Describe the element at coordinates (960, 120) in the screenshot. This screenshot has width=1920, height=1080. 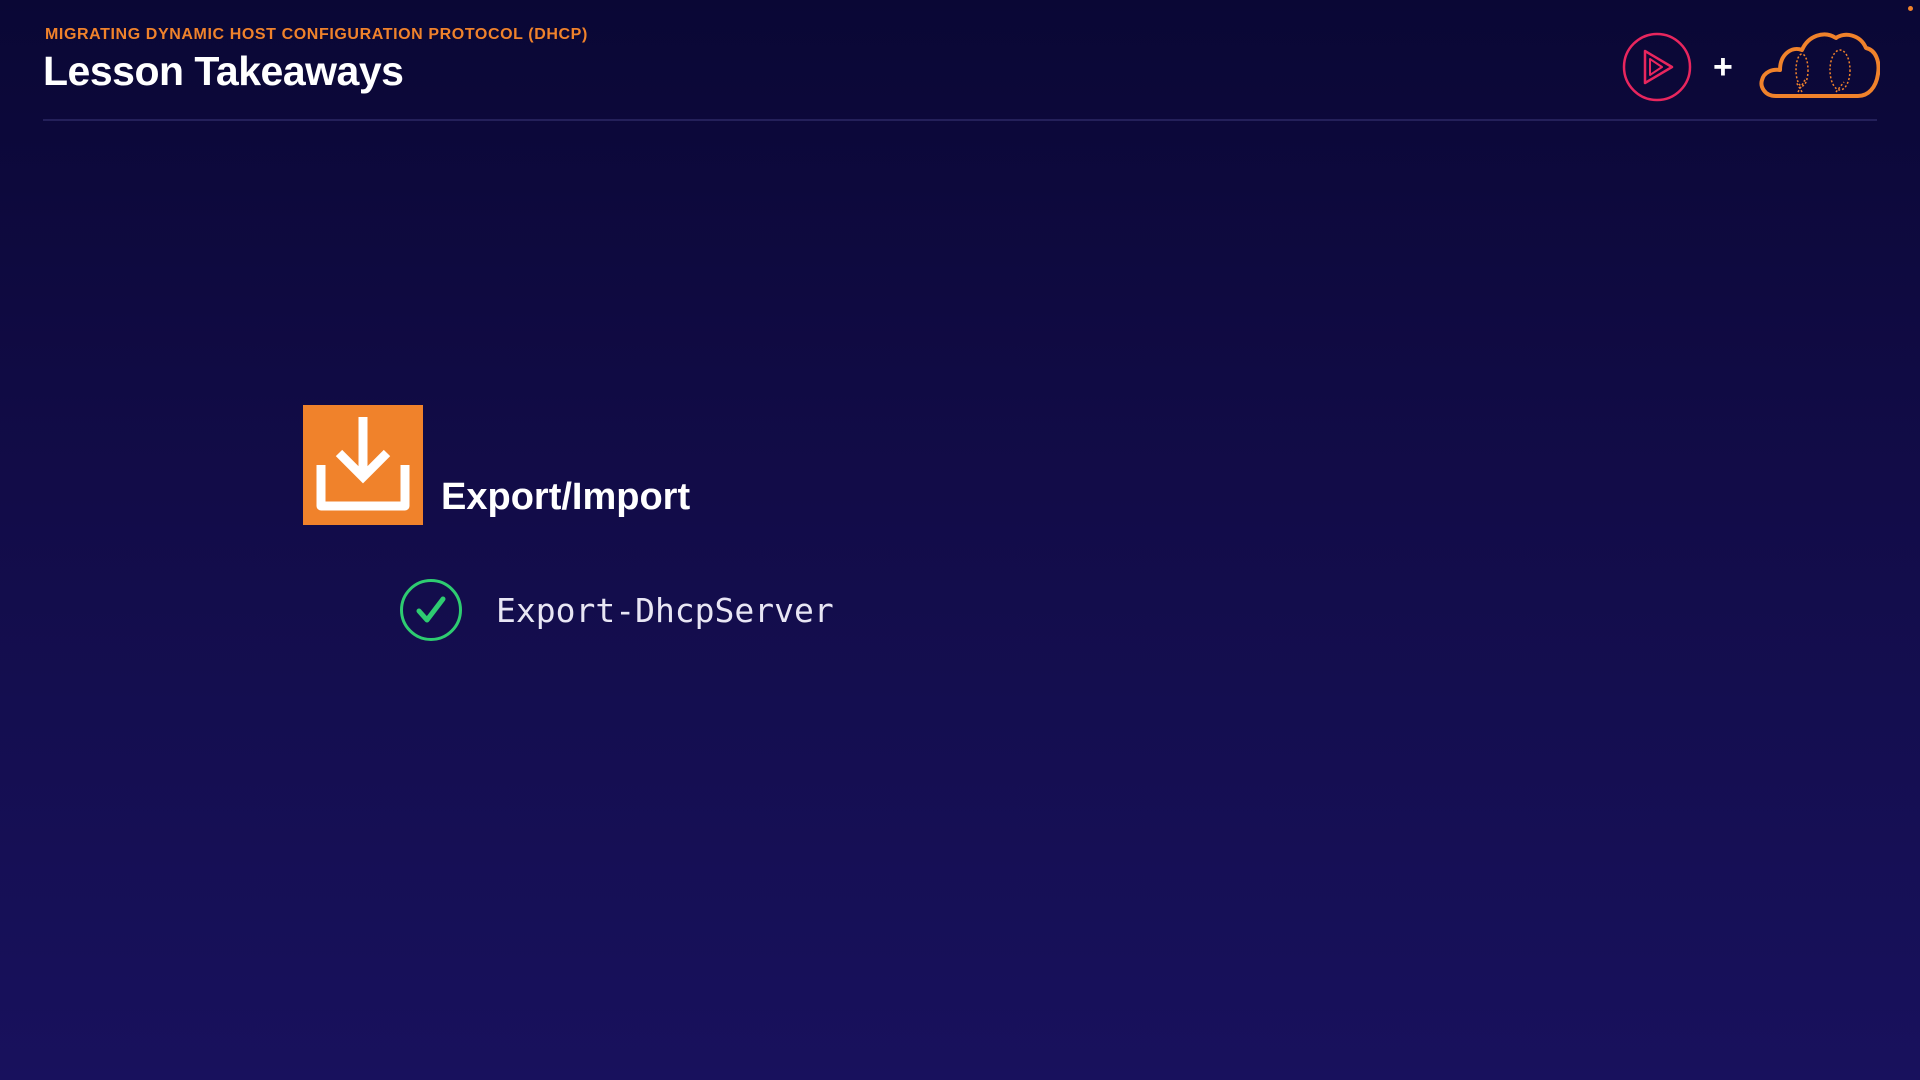
I see `header-divider` at that location.